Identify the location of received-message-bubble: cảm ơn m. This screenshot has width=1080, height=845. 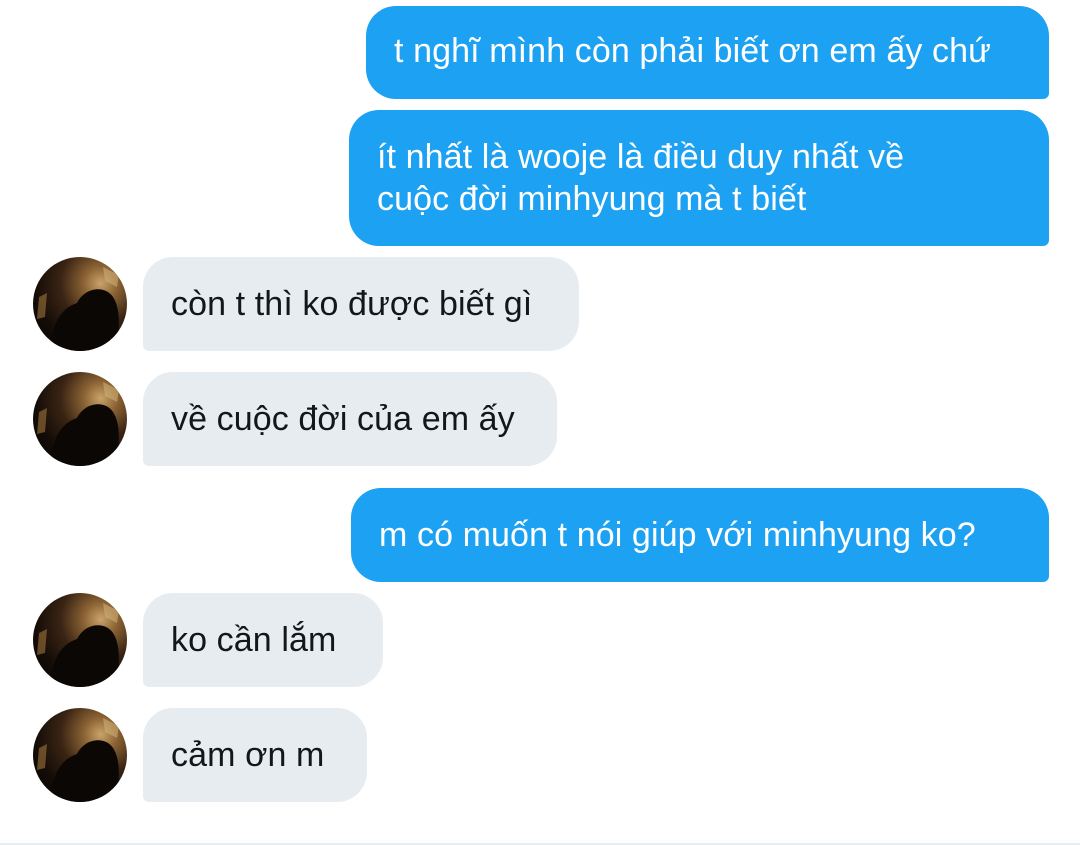
(255, 755).